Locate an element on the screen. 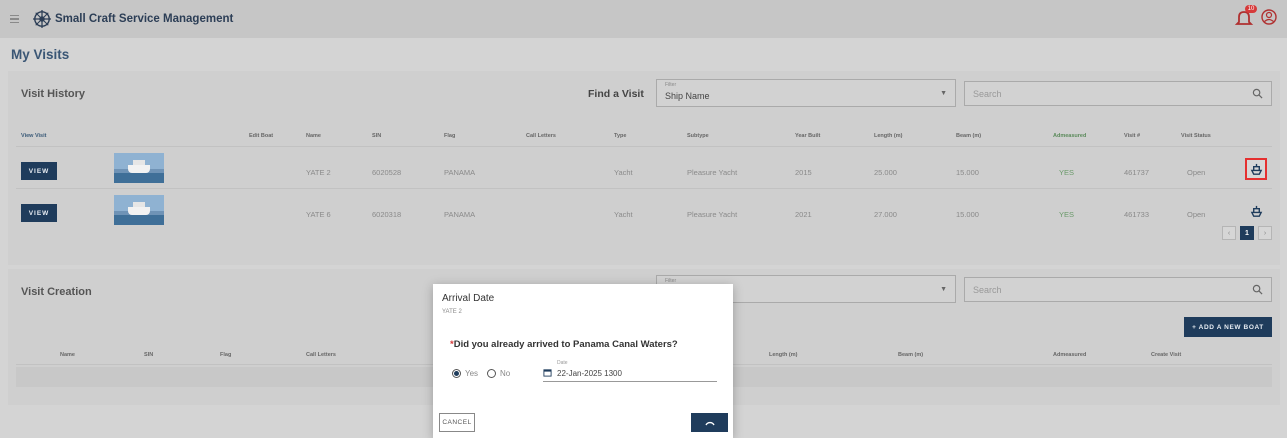 The image size is (1287, 438). col-subtype: Subtype is located at coordinates (698, 136).